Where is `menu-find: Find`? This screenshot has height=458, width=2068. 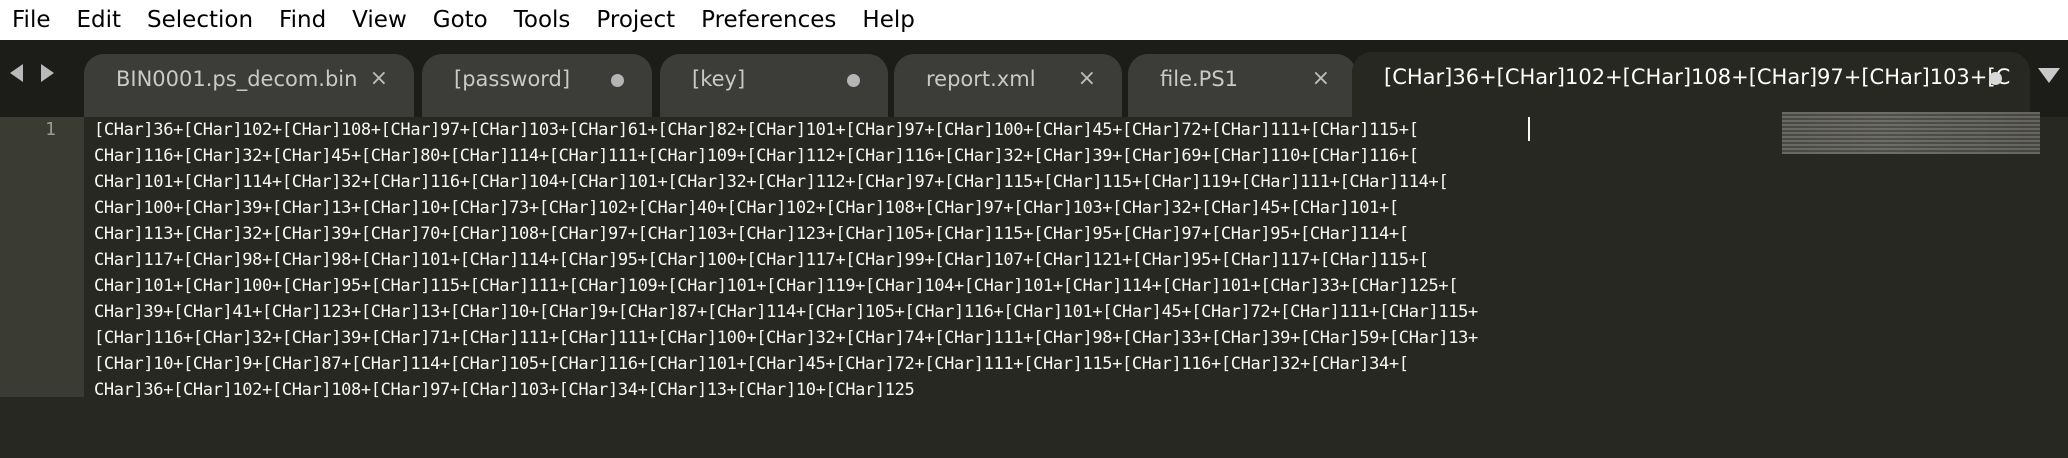 menu-find: Find is located at coordinates (302, 20).